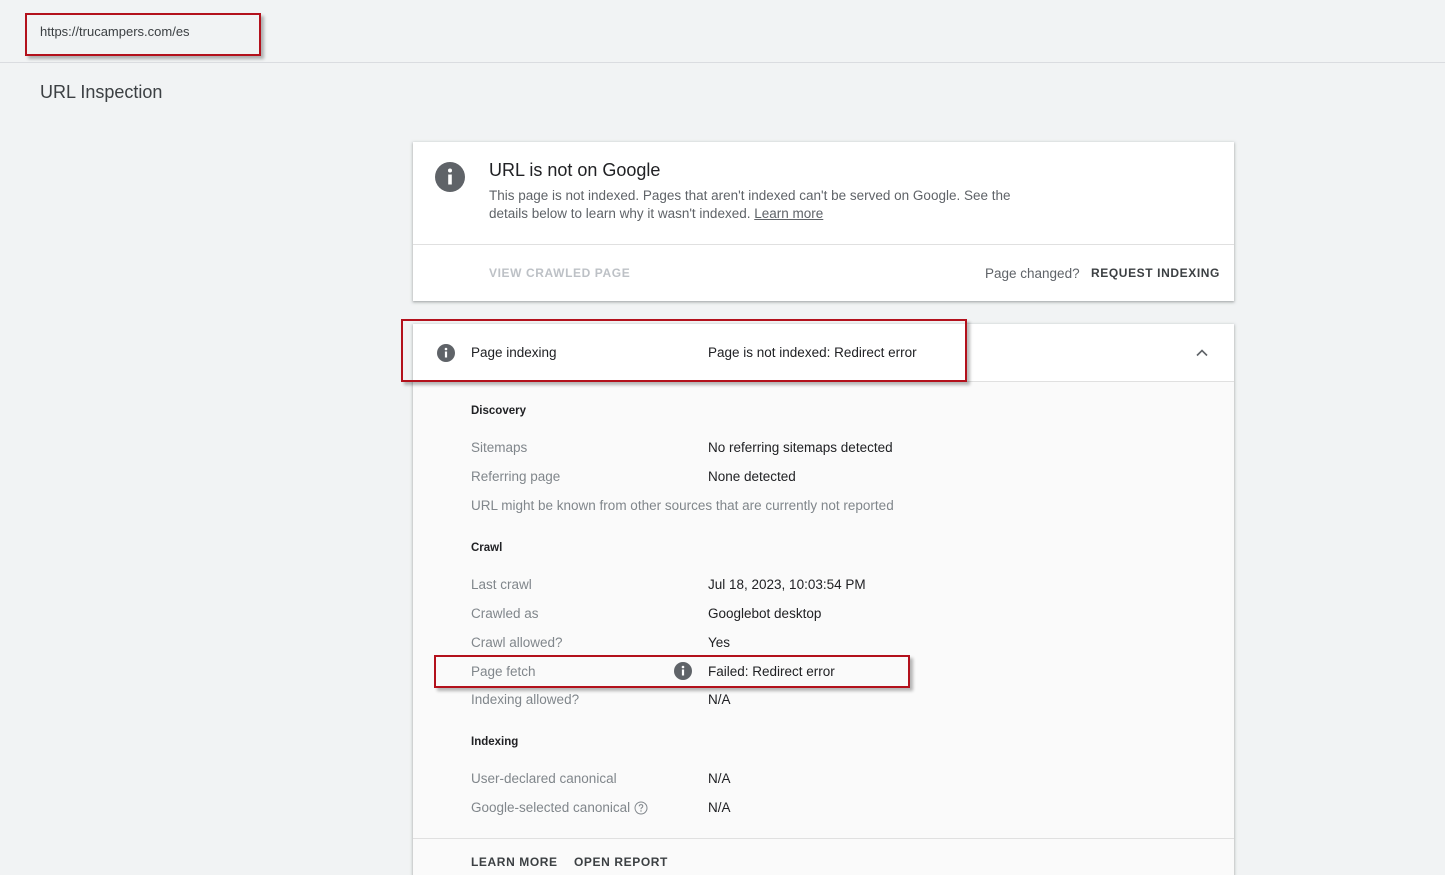 The image size is (1445, 875). Describe the element at coordinates (516, 476) in the screenshot. I see `referring-page-label: Referring page` at that location.